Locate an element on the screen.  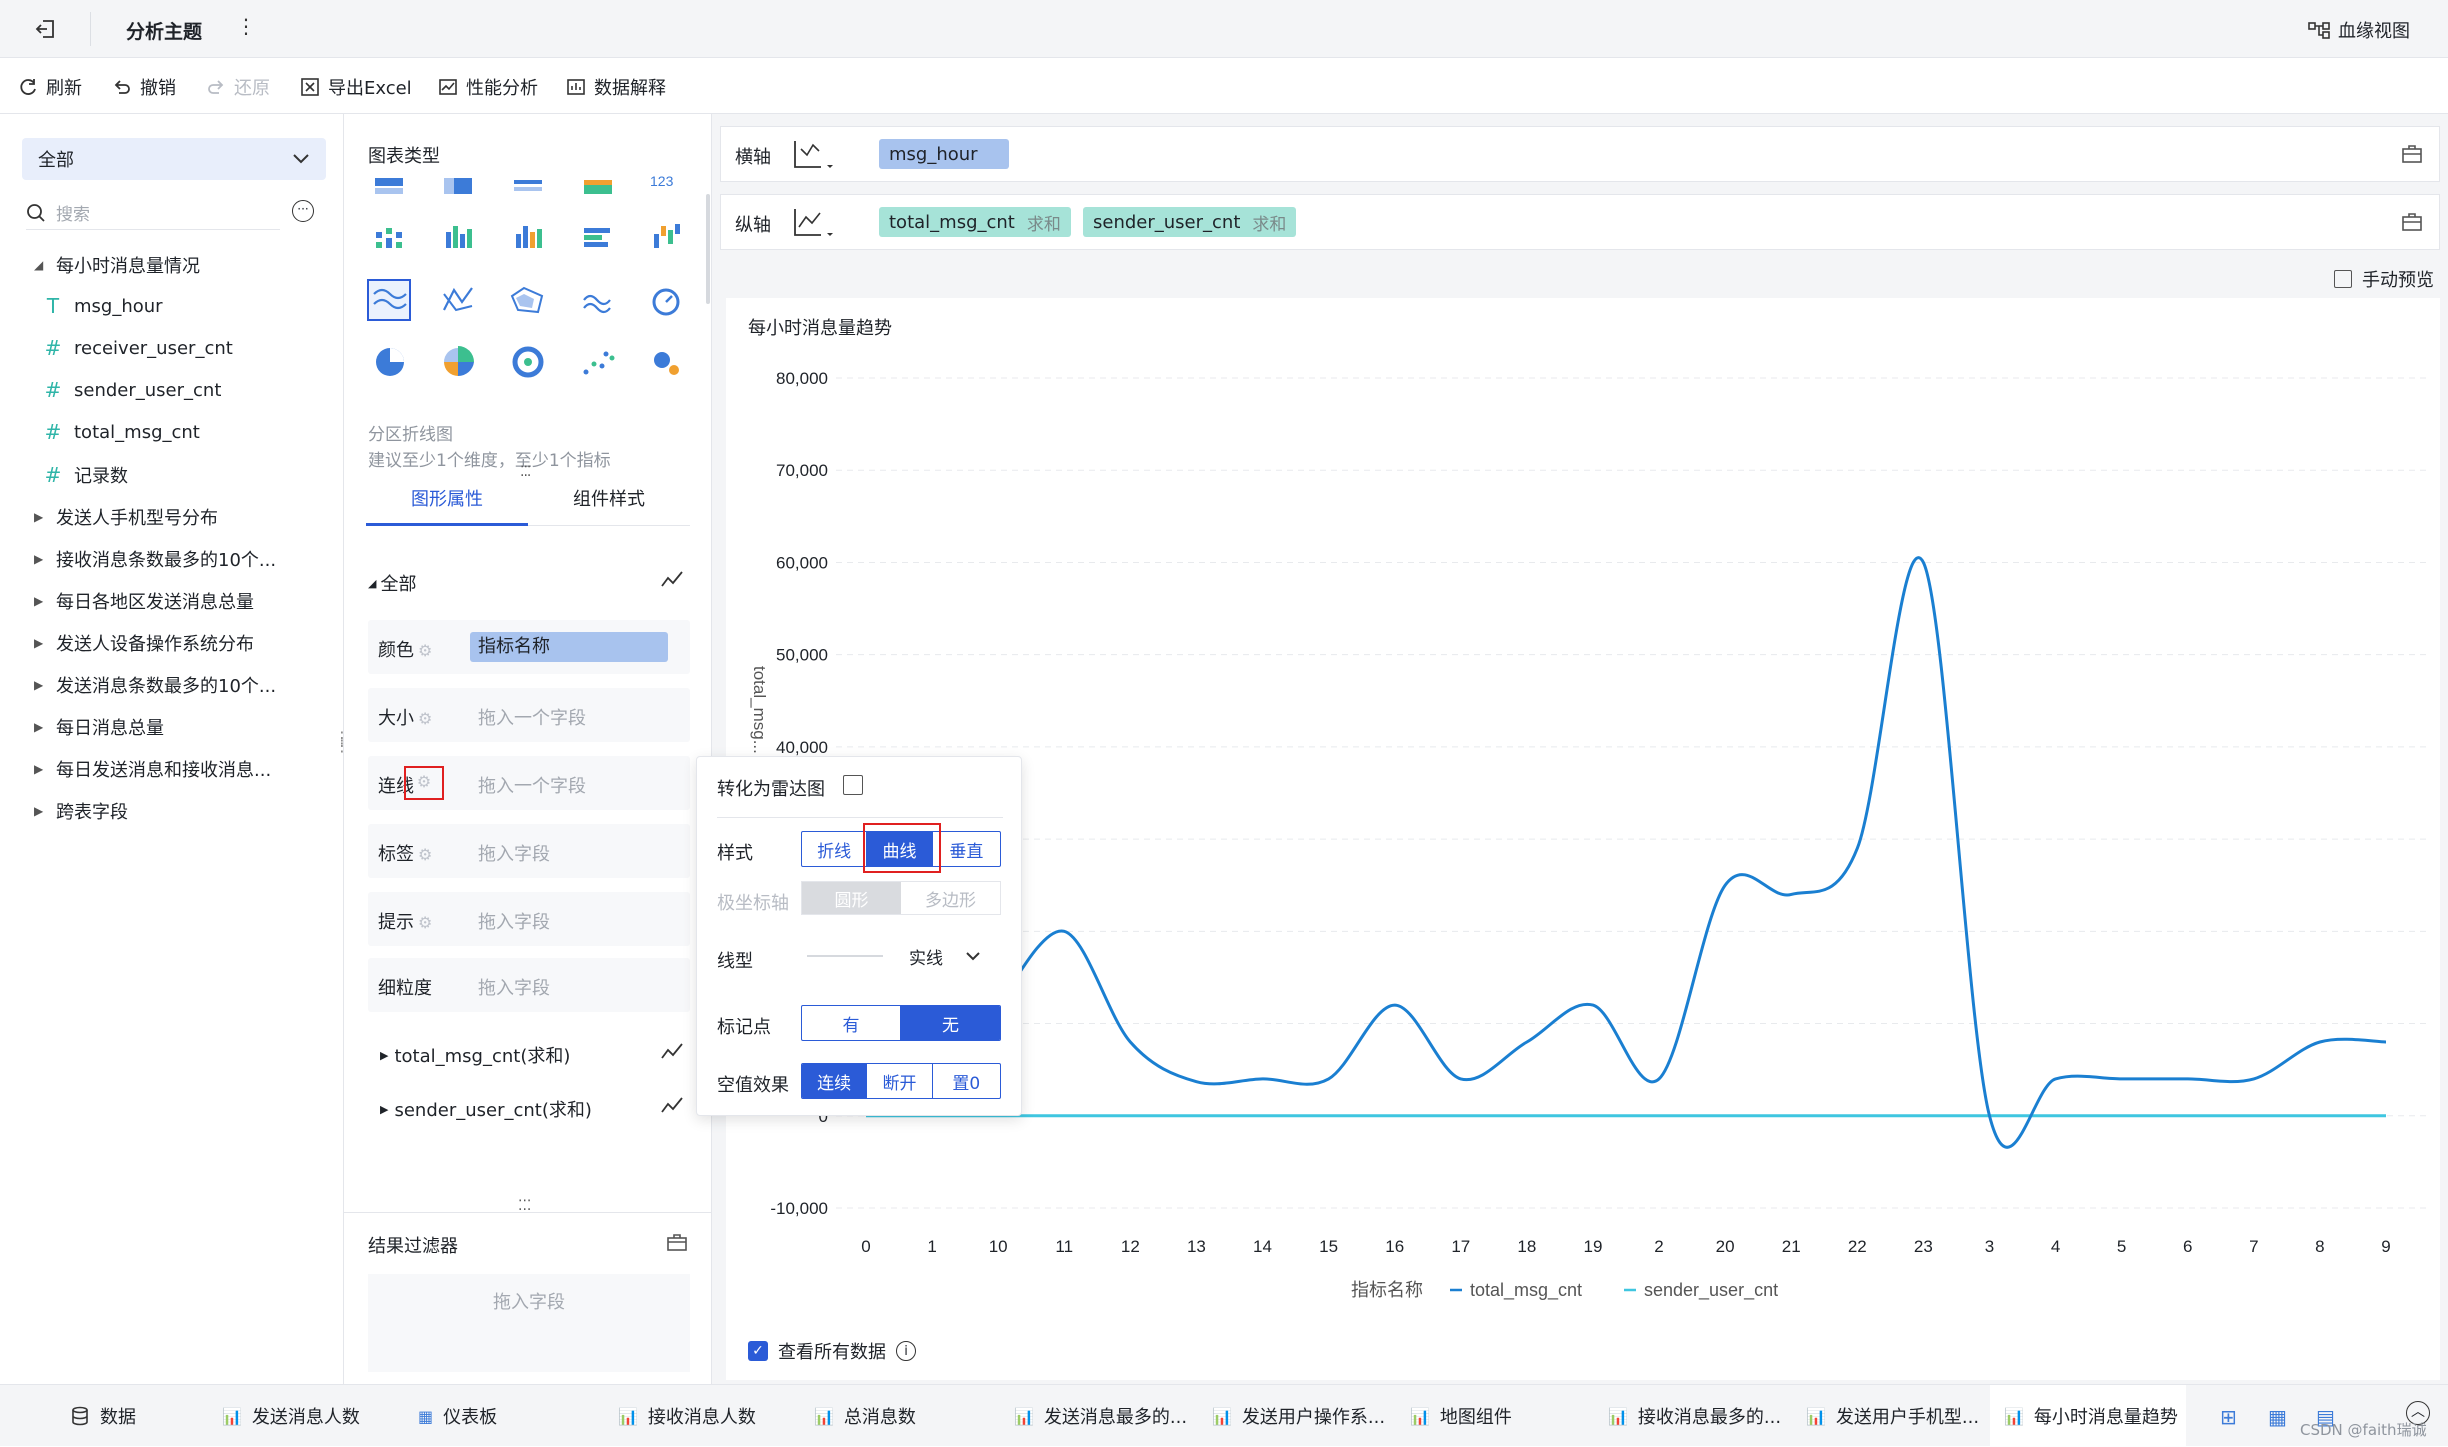
scrollbar is located at coordinates (708, 249).